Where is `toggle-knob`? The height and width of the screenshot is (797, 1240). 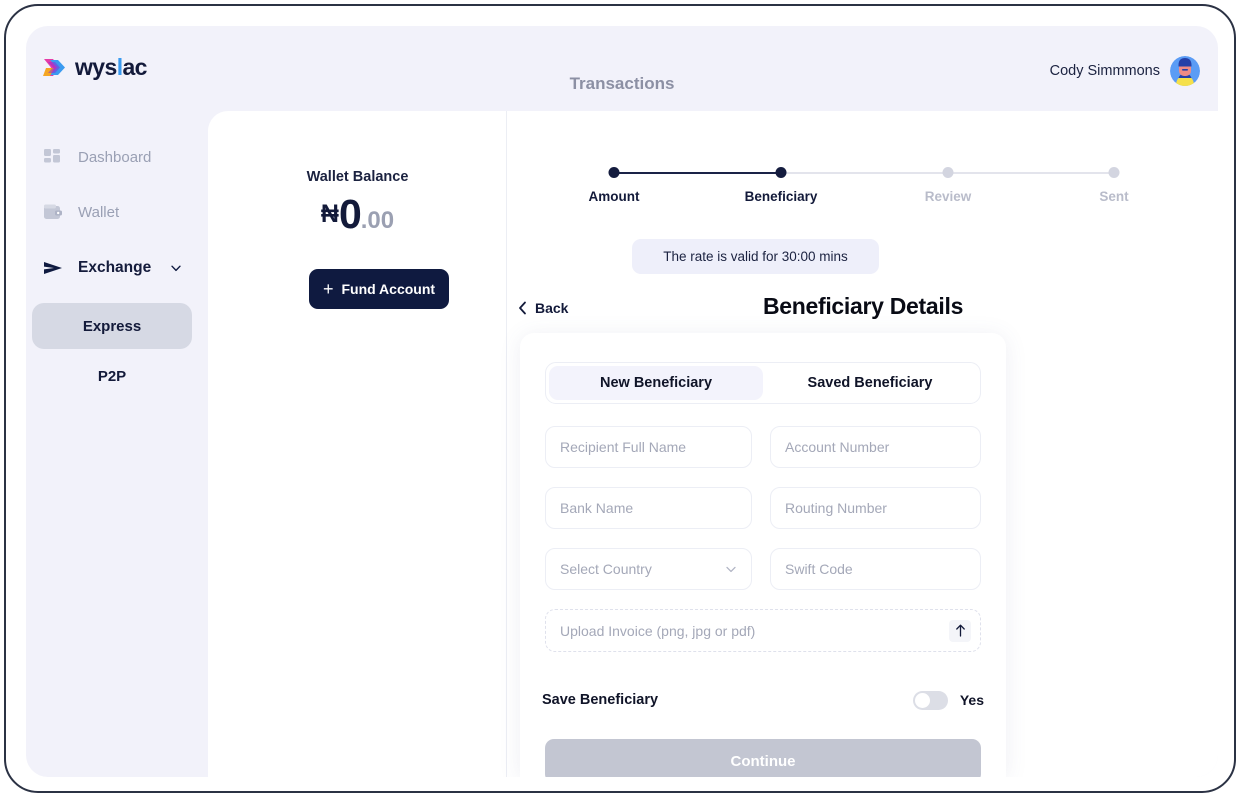
toggle-knob is located at coordinates (922, 700).